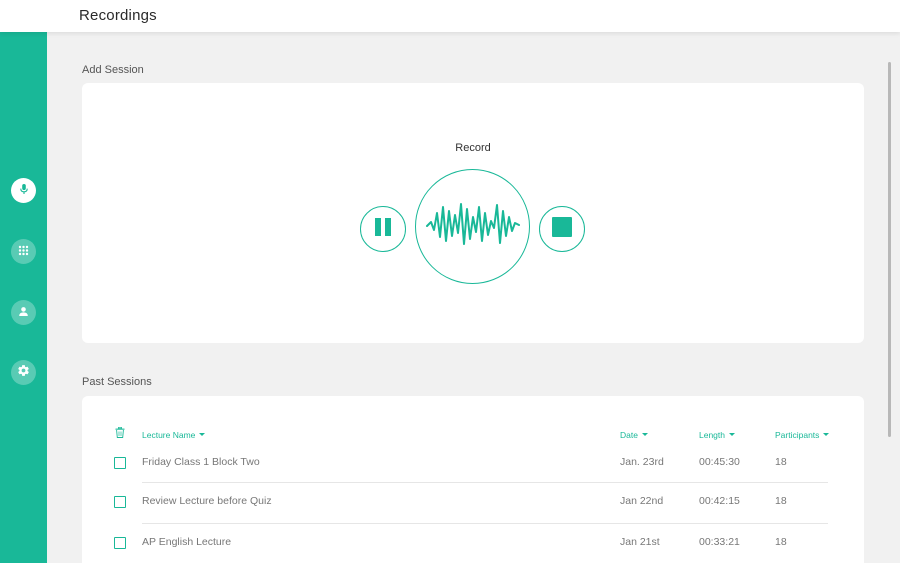  What do you see at coordinates (889, 249) in the screenshot?
I see `scrollbar` at bounding box center [889, 249].